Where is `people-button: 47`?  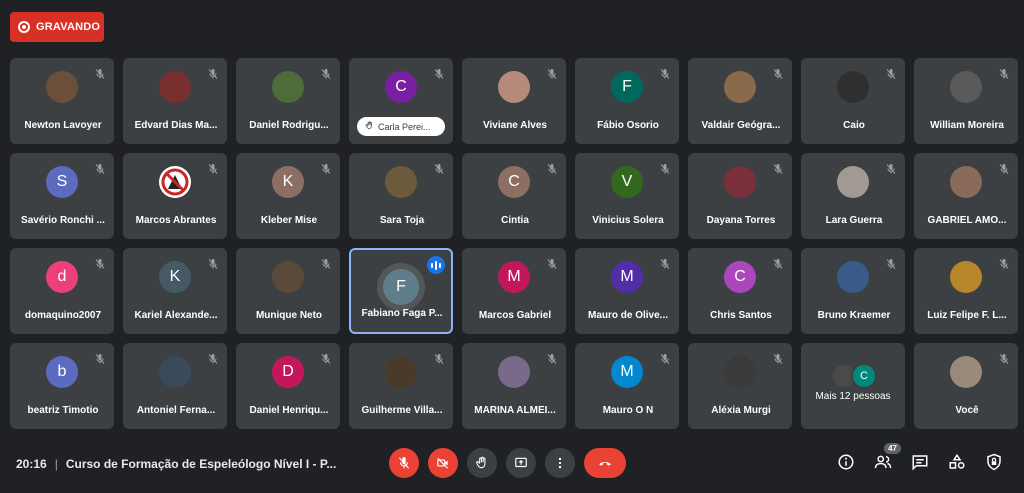 people-button: 47 is located at coordinates (887, 457).